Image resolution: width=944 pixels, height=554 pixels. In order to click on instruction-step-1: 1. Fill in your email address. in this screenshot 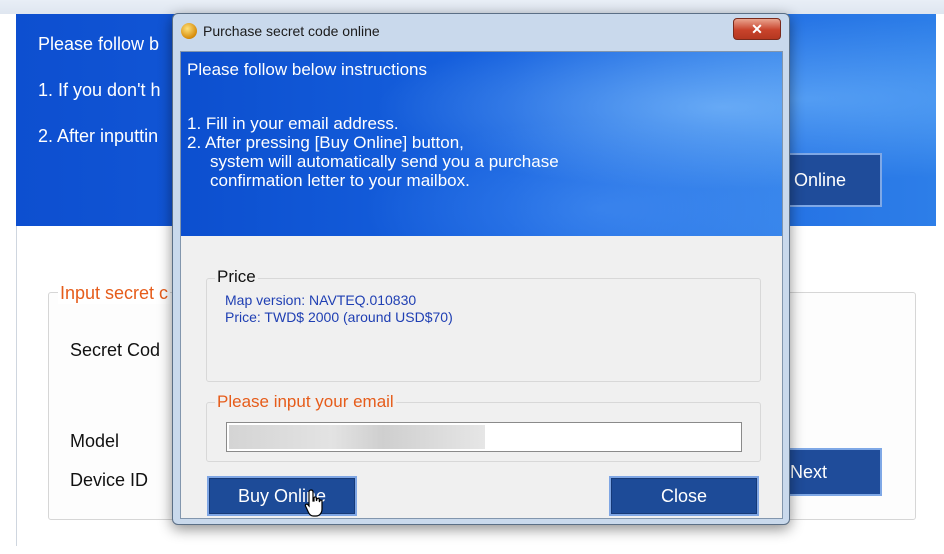, I will do `click(293, 123)`.